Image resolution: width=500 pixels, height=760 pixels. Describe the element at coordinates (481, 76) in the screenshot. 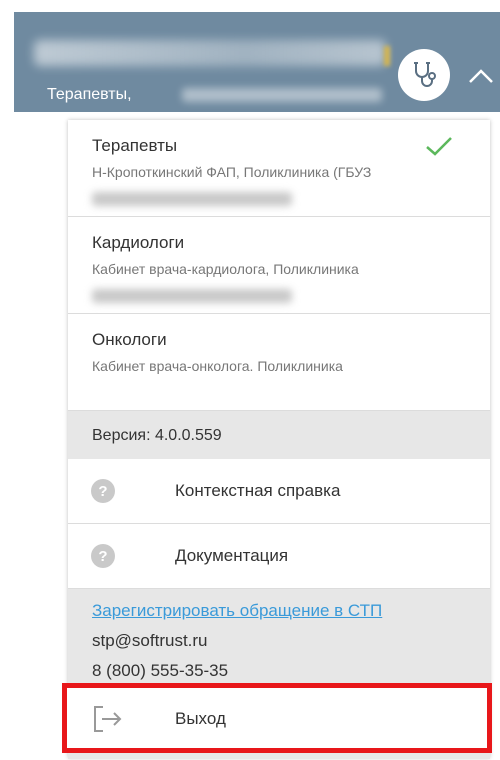

I see `chevron-up-icon` at that location.